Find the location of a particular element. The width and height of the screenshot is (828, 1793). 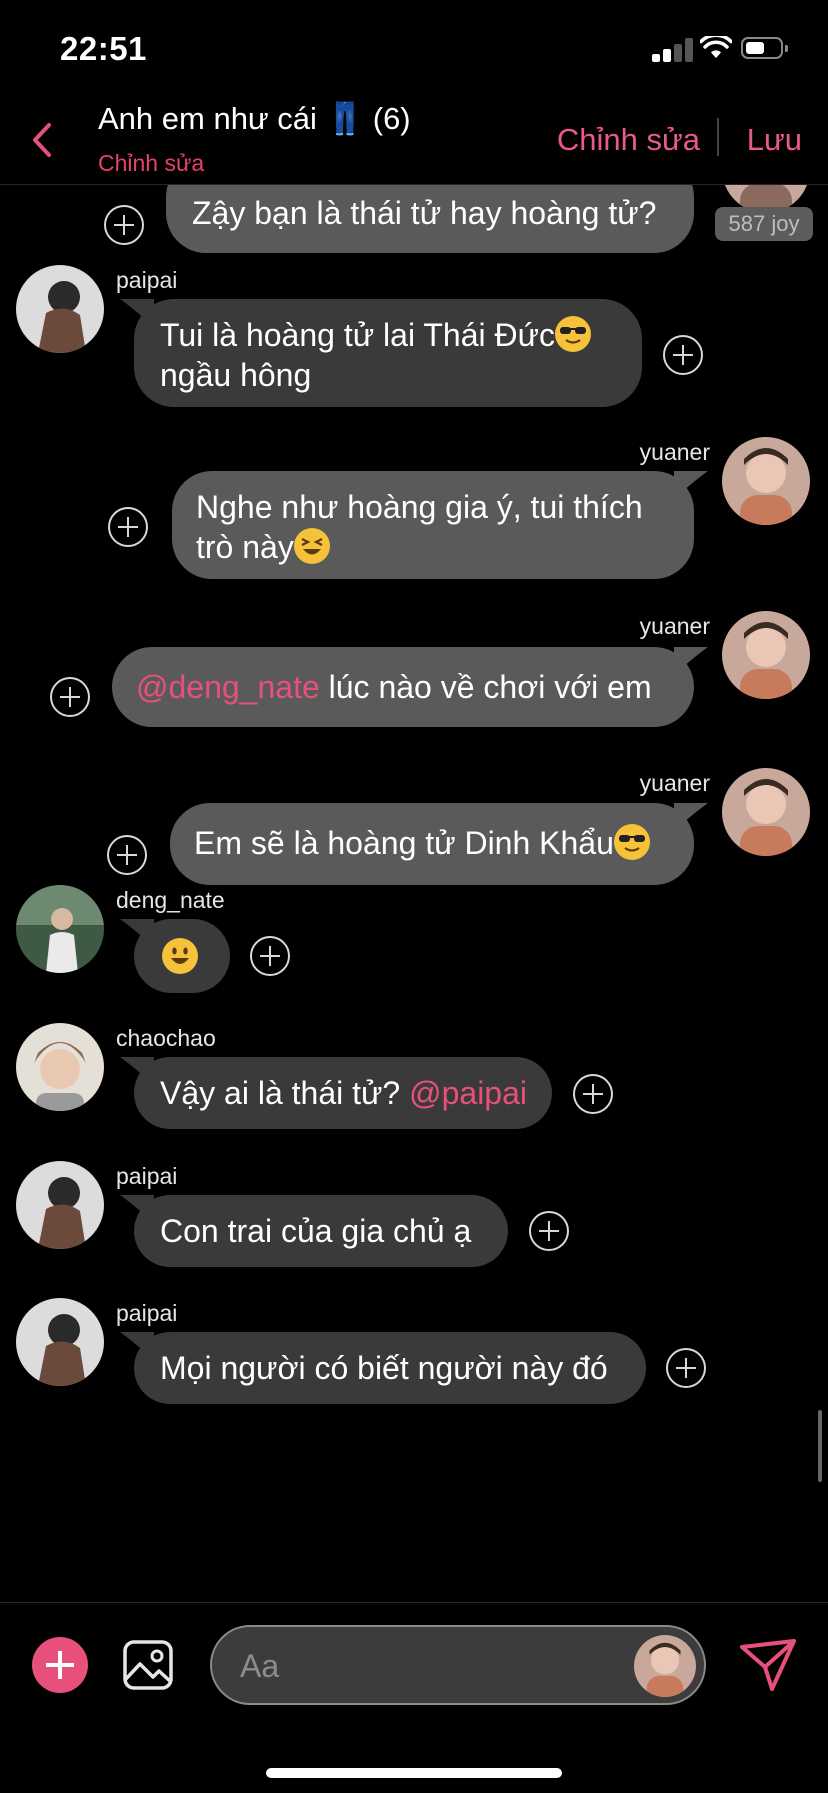

home-indicator is located at coordinates (414, 1773).